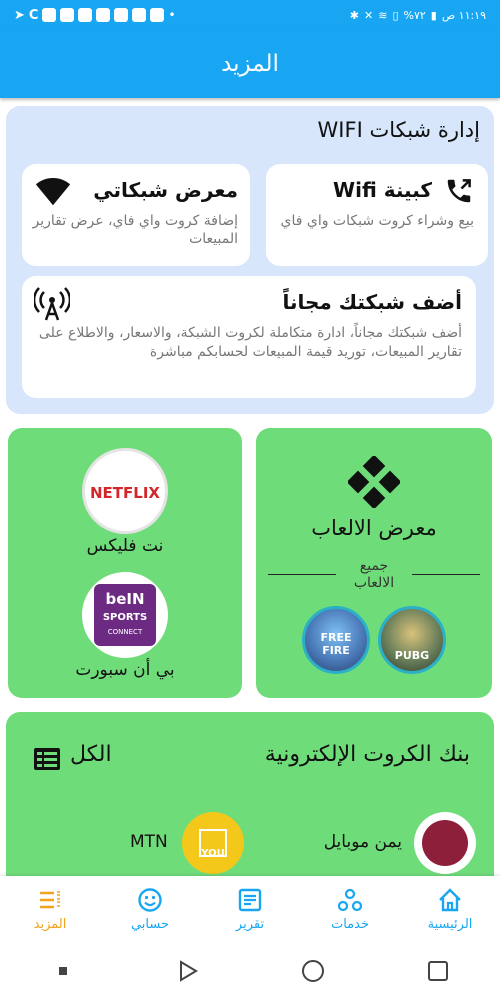 The width and height of the screenshot is (500, 1000). I want to click on bottom-navigation: الرئيسية خدمات تقرير حسابي المزيد, so click(250, 909).